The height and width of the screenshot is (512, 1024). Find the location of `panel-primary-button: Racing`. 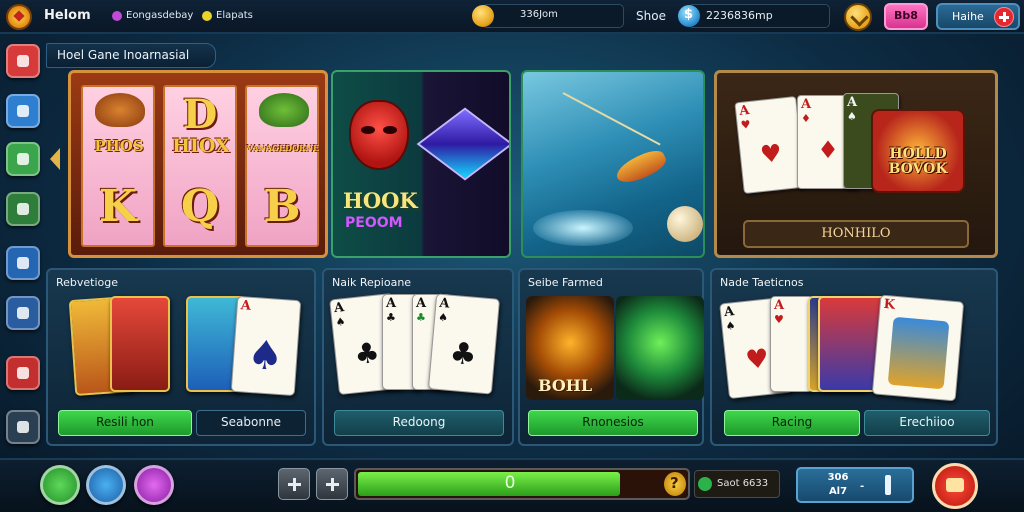

panel-primary-button: Racing is located at coordinates (792, 423).